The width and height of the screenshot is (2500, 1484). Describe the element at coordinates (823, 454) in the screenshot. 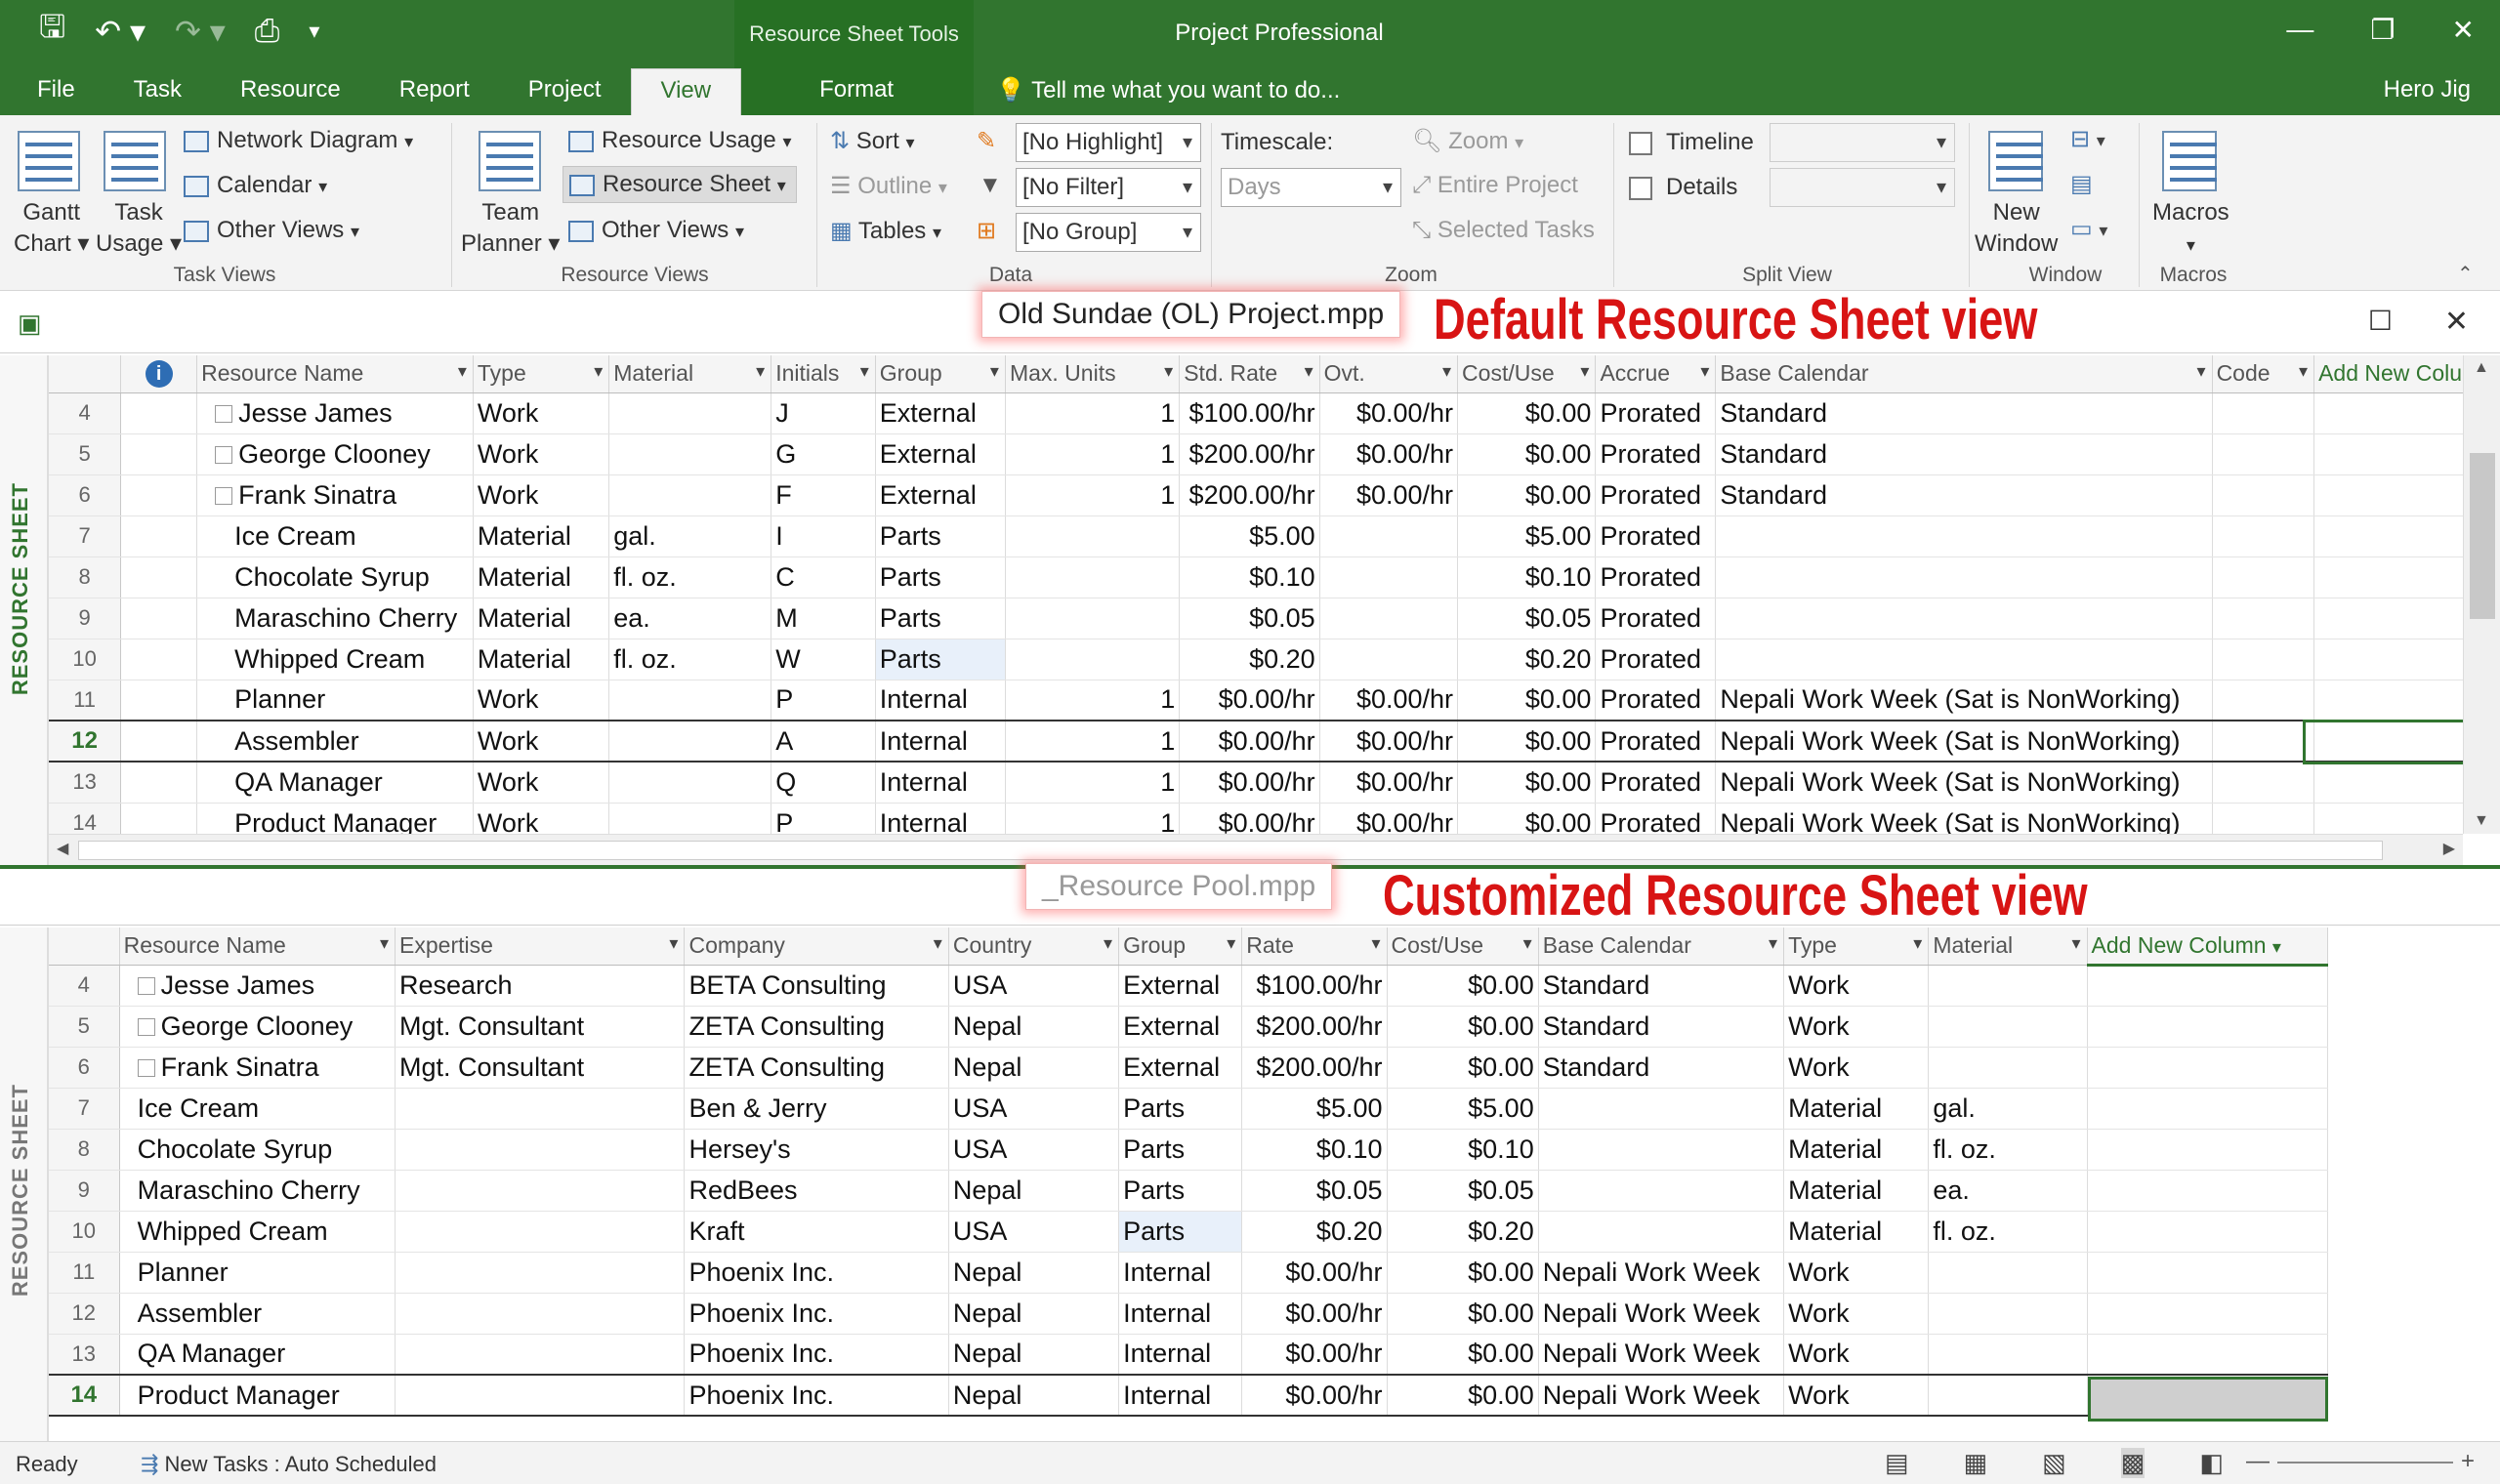

I see `initials-cell: G` at that location.